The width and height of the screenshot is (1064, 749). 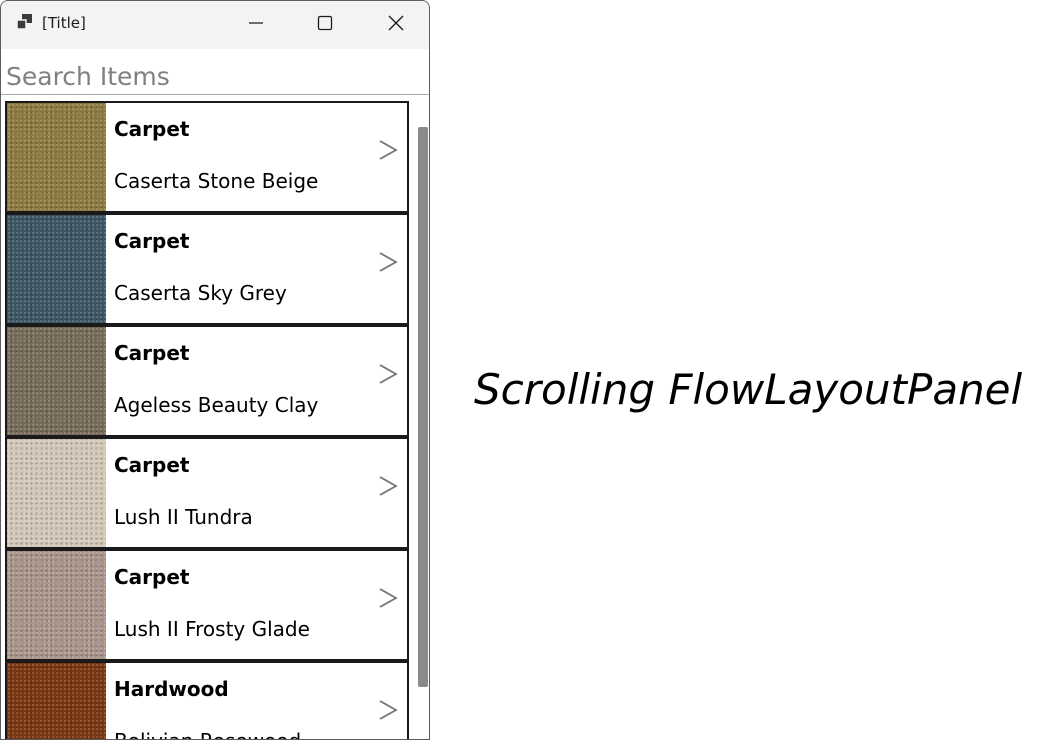 I want to click on list-item: Hardwood Bolivian Rosewood, so click(x=207, y=700).